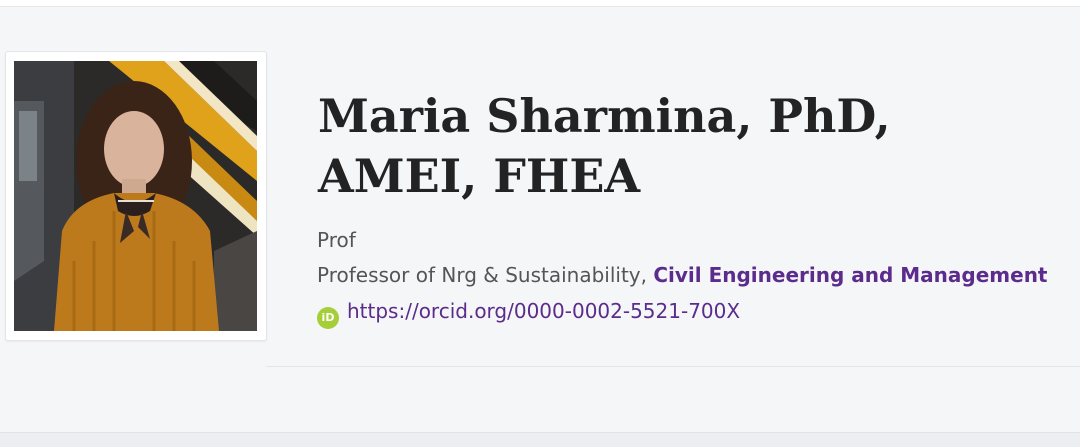 This screenshot has width=1080, height=447. Describe the element at coordinates (543, 311) in the screenshot. I see `orcid-link: https://orcid.org/0000-0002-5521-700X` at that location.